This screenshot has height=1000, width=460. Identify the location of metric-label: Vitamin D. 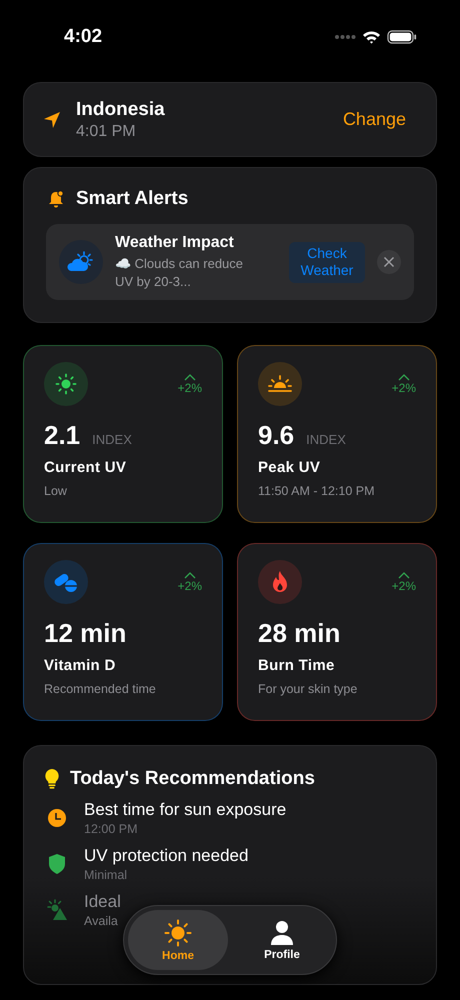
(80, 665).